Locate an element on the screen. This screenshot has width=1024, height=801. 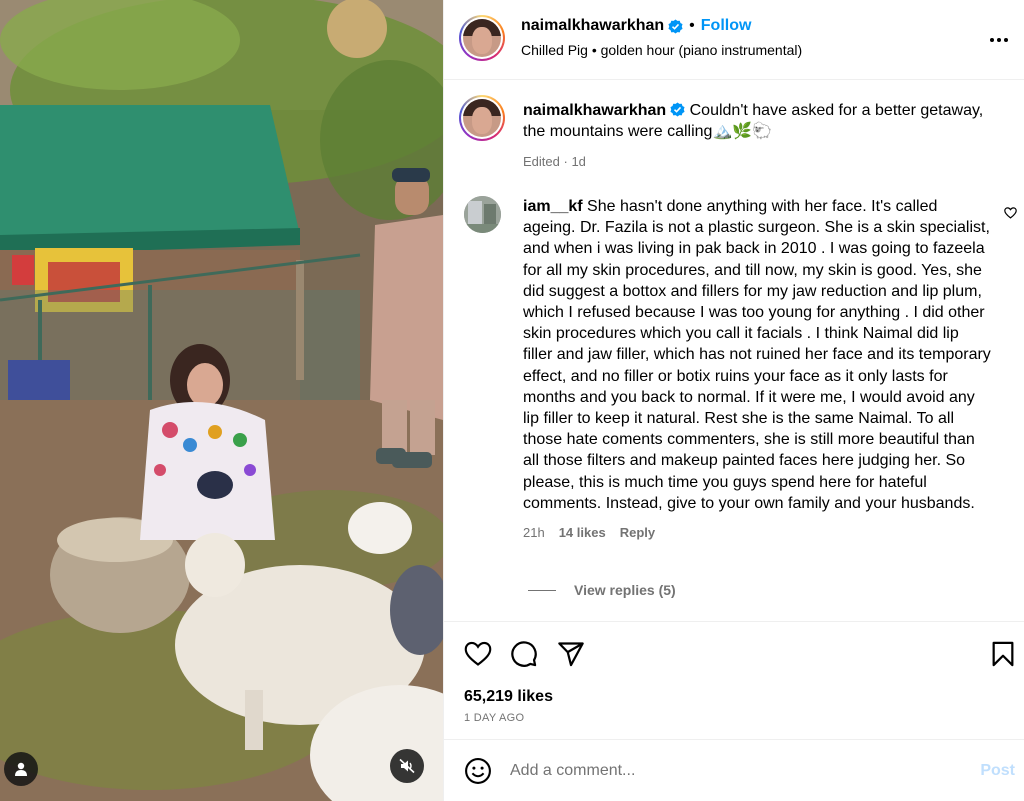
comment-button is located at coordinates (524, 654).